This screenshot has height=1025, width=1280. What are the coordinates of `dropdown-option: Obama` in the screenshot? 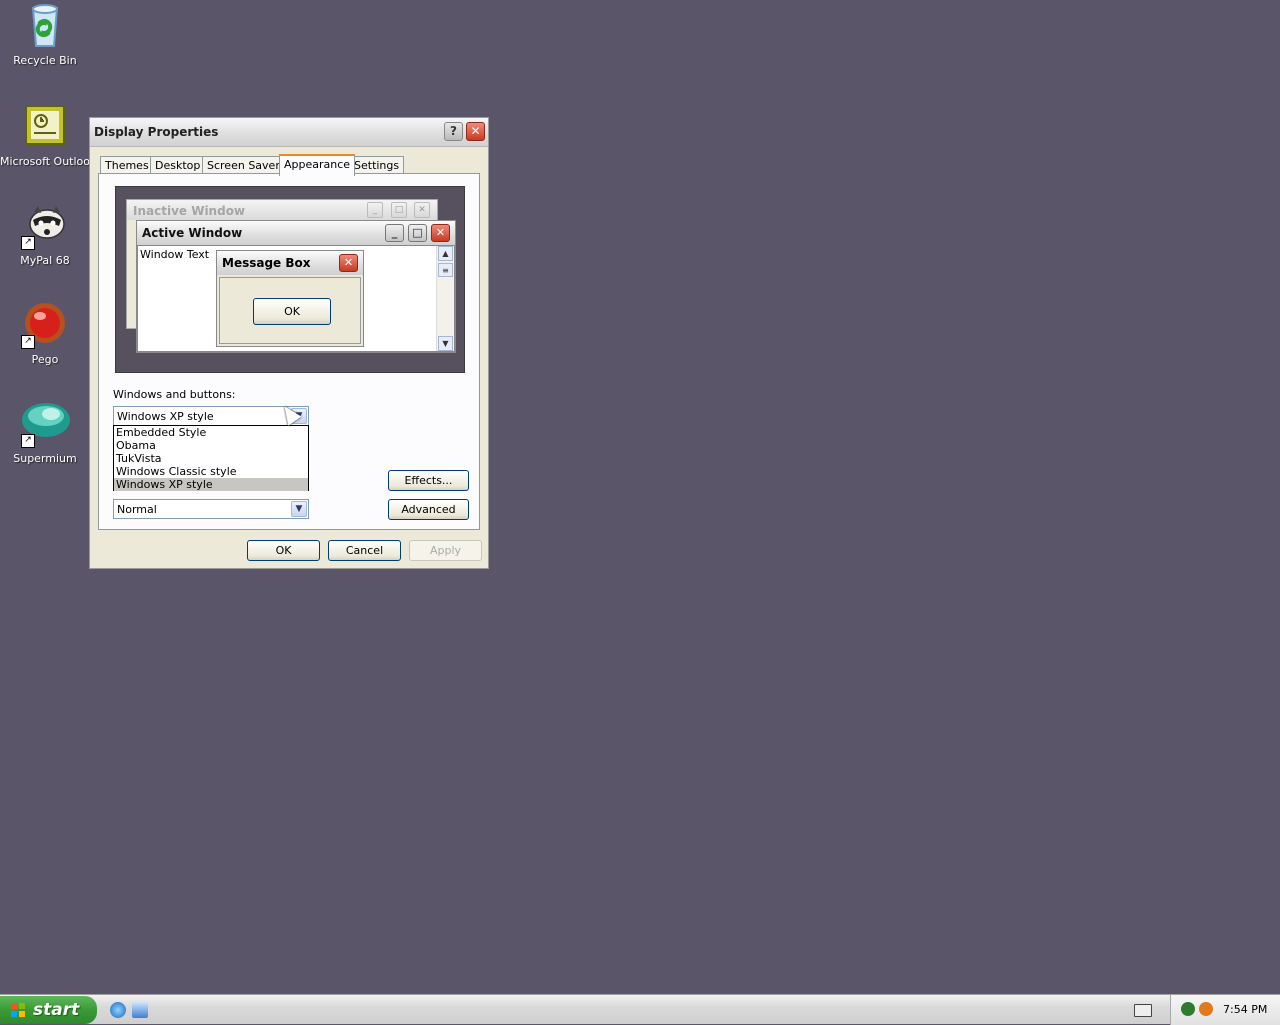 It's located at (211, 445).